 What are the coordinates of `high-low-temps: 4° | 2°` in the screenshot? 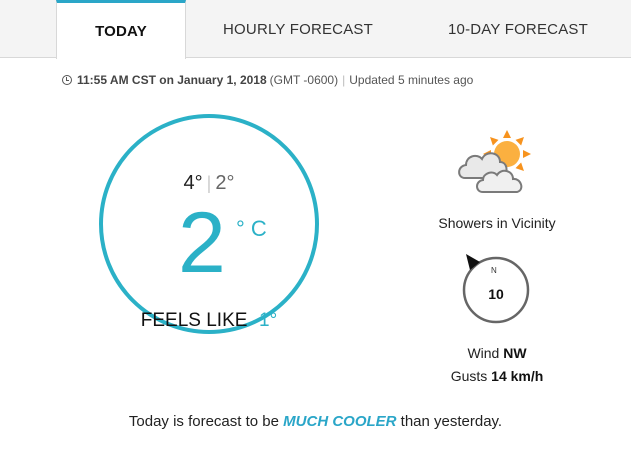 It's located at (209, 183).